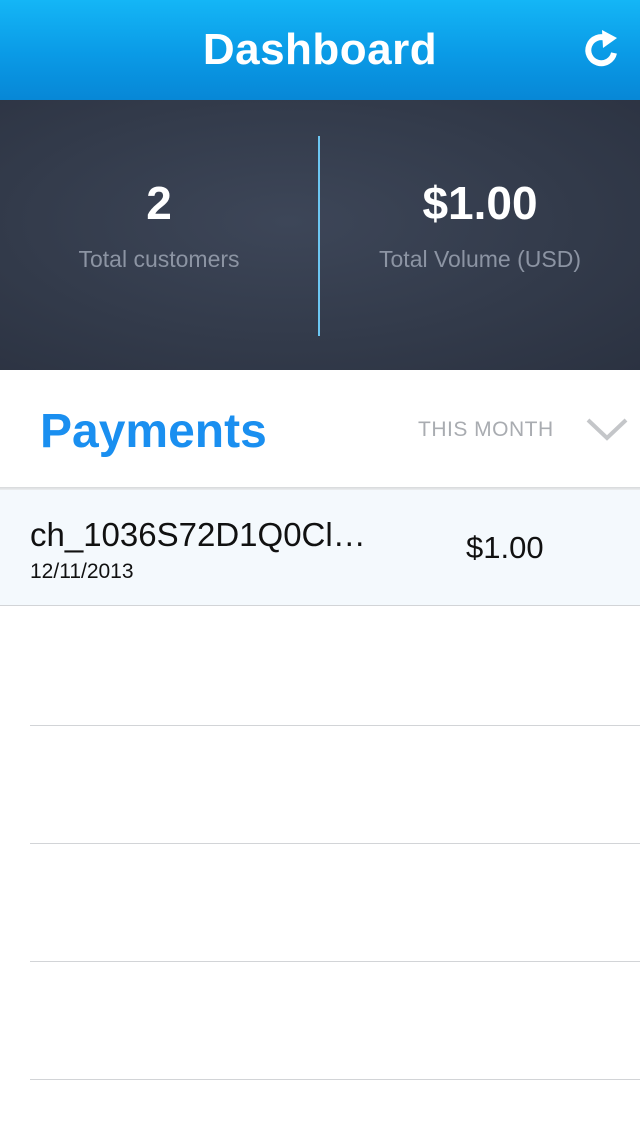  Describe the element at coordinates (505, 547) in the screenshot. I see `charge-amount: $1.00` at that location.